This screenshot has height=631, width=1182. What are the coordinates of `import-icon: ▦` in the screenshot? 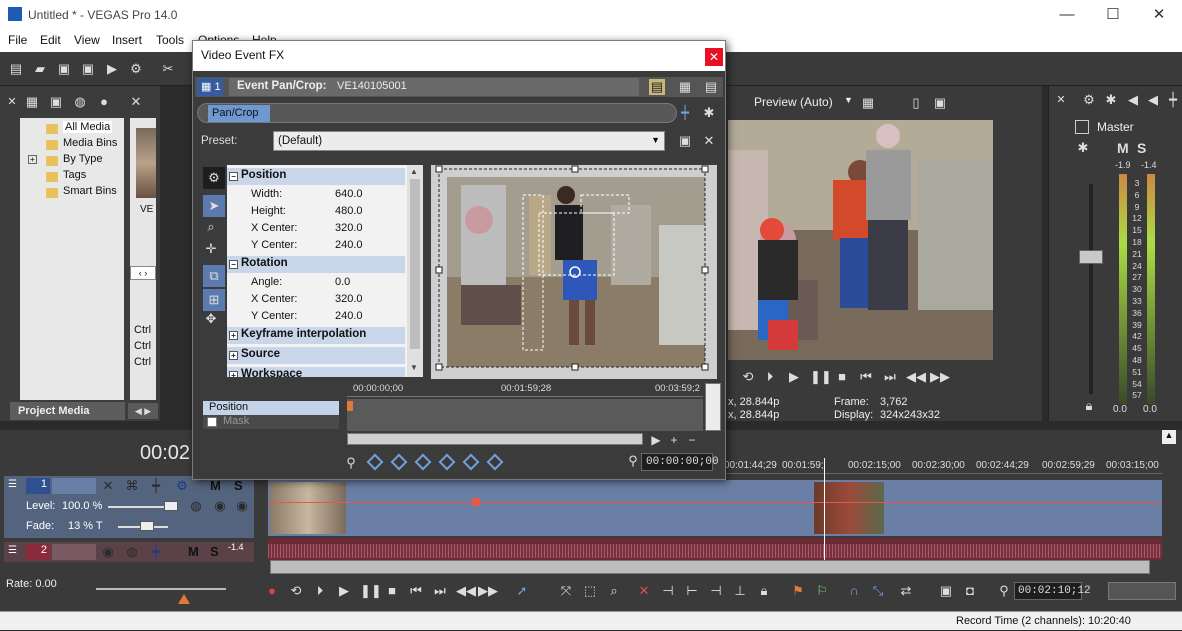 It's located at (32, 102).